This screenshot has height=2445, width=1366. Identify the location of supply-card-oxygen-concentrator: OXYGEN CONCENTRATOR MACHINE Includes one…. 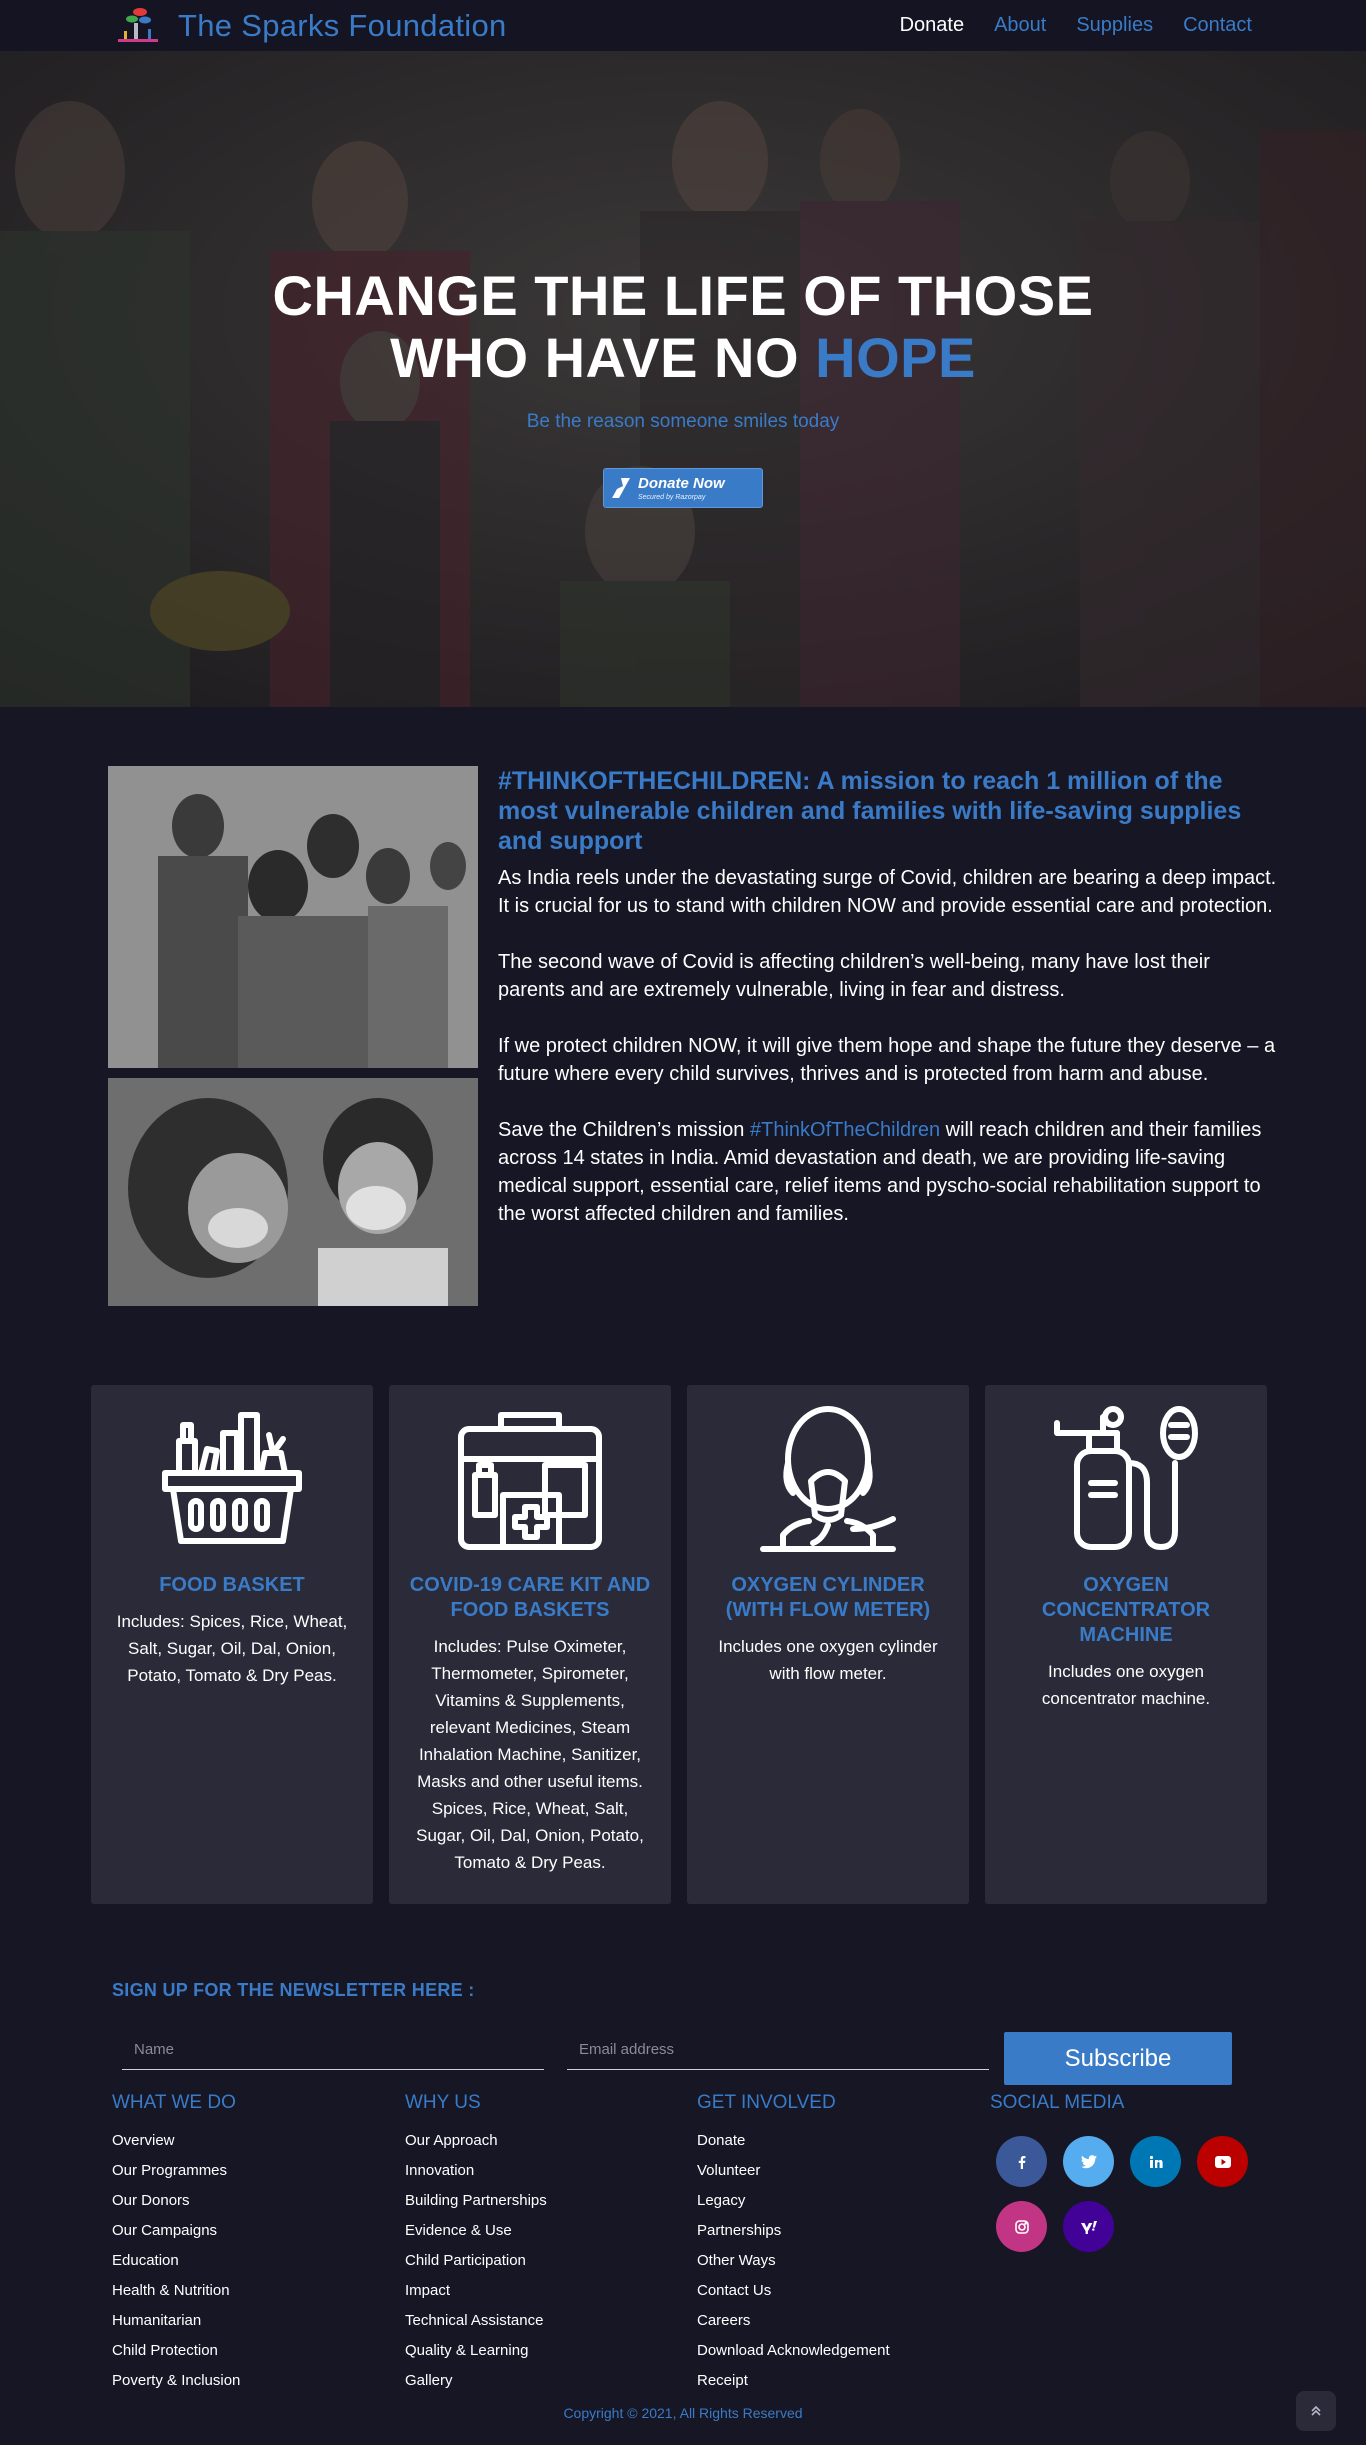
(1126, 1644).